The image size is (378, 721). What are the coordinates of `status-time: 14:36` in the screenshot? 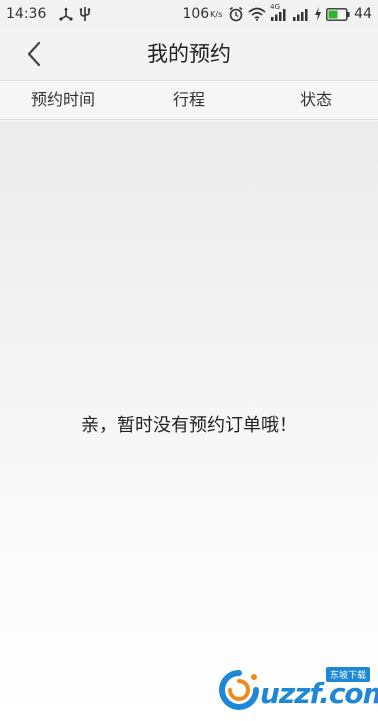 It's located at (26, 14).